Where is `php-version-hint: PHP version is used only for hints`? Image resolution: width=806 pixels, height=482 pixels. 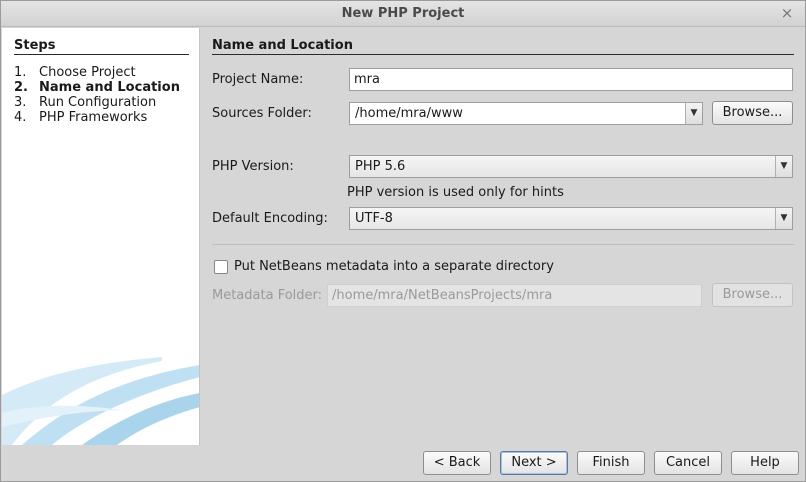
php-version-hint: PHP version is used only for hints is located at coordinates (455, 192).